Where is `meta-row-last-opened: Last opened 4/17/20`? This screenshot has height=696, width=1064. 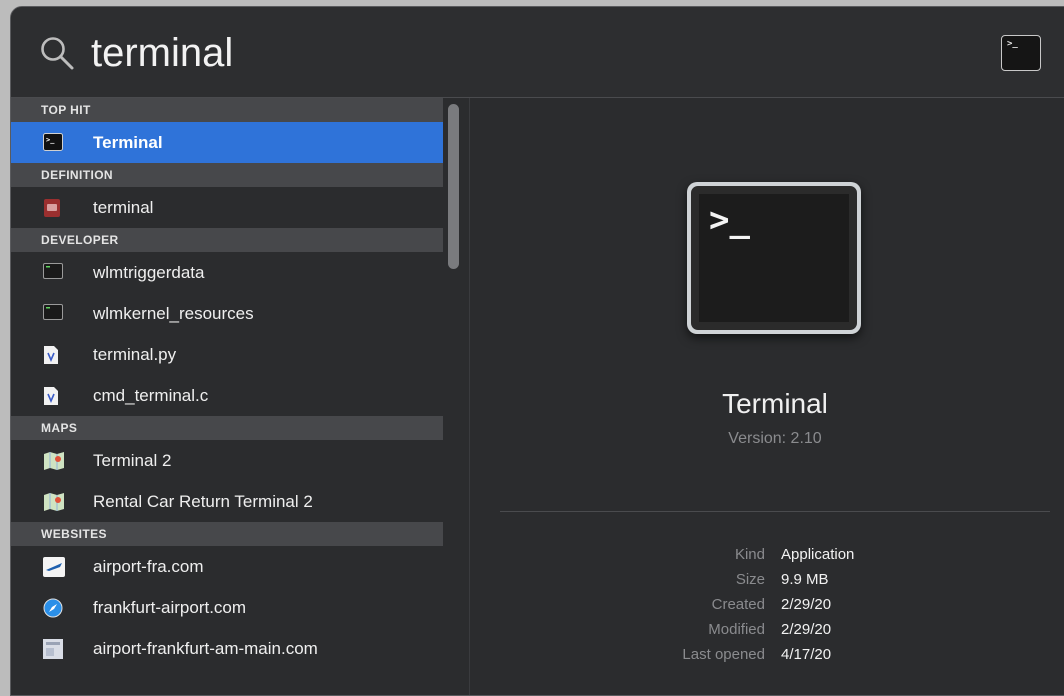 meta-row-last-opened: Last opened 4/17/20 is located at coordinates (767, 654).